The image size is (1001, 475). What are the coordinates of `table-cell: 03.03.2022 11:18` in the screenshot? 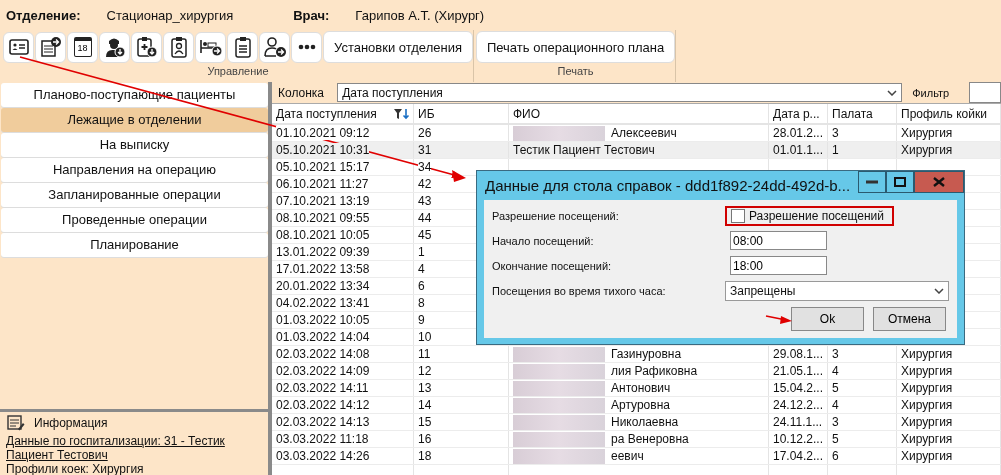 It's located at (322, 439).